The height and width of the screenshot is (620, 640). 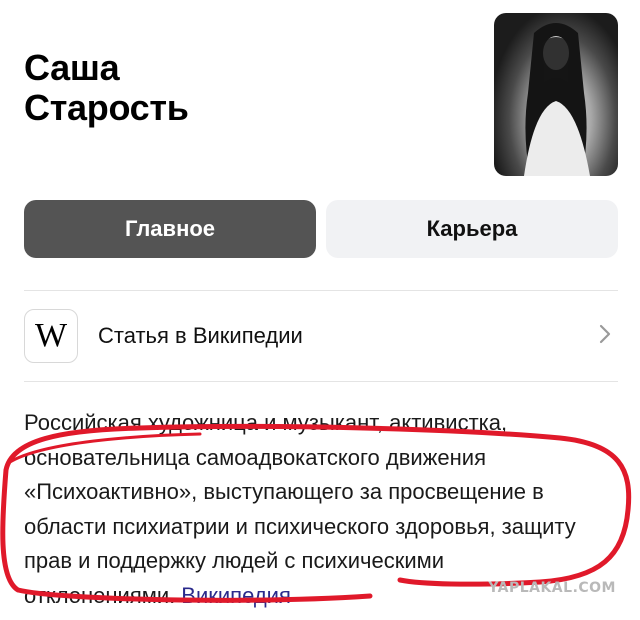 What do you see at coordinates (236, 595) in the screenshot?
I see `wikipedia-source-link: Википедия` at bounding box center [236, 595].